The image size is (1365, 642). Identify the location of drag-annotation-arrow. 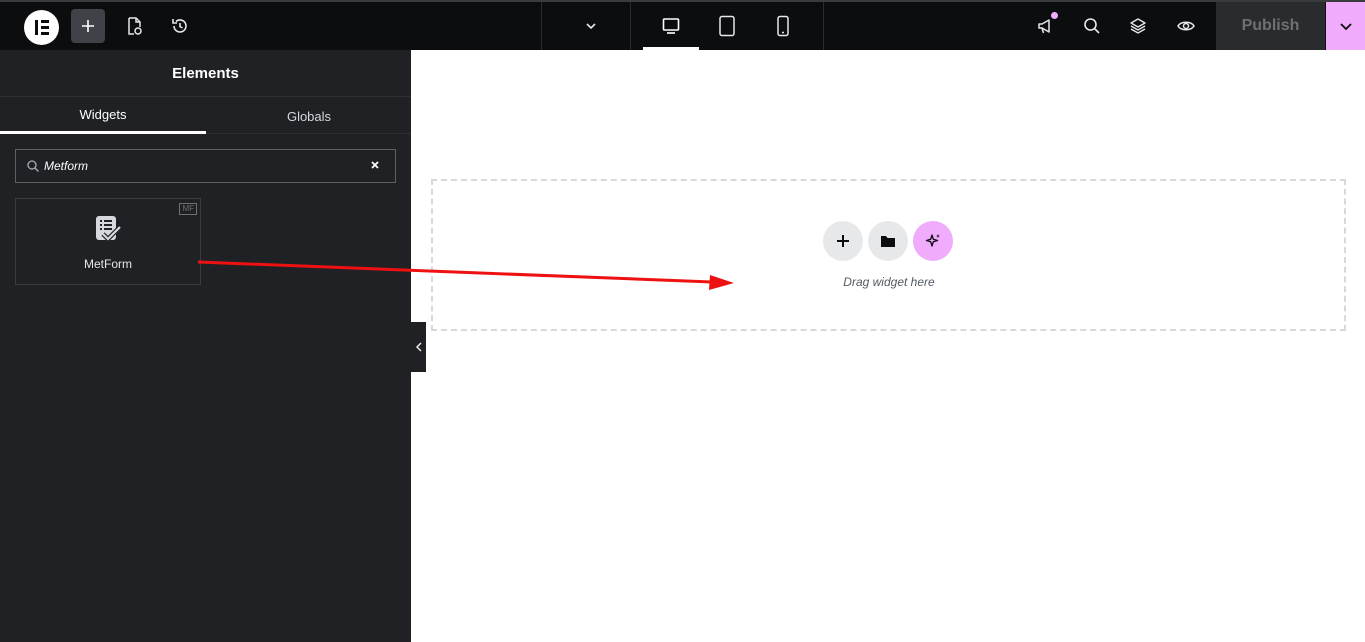
(465, 275).